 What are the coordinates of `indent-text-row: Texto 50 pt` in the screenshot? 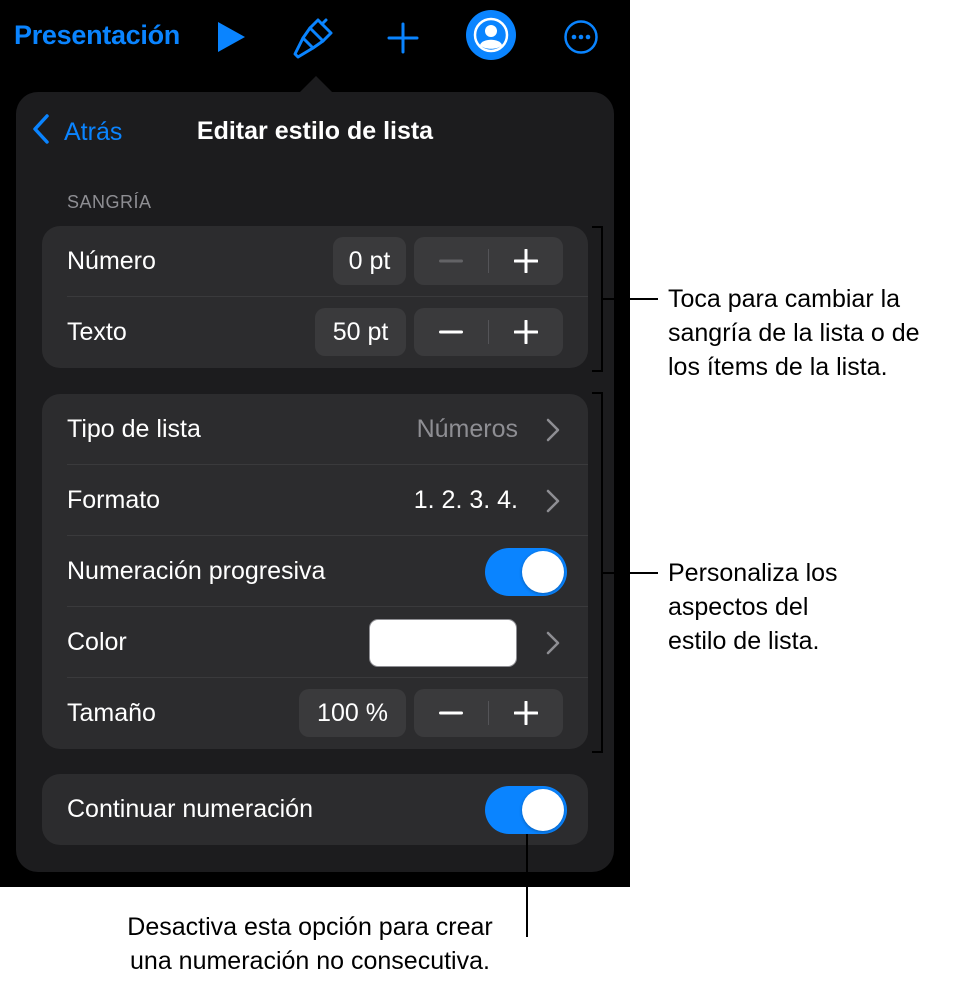 It's located at (315, 332).